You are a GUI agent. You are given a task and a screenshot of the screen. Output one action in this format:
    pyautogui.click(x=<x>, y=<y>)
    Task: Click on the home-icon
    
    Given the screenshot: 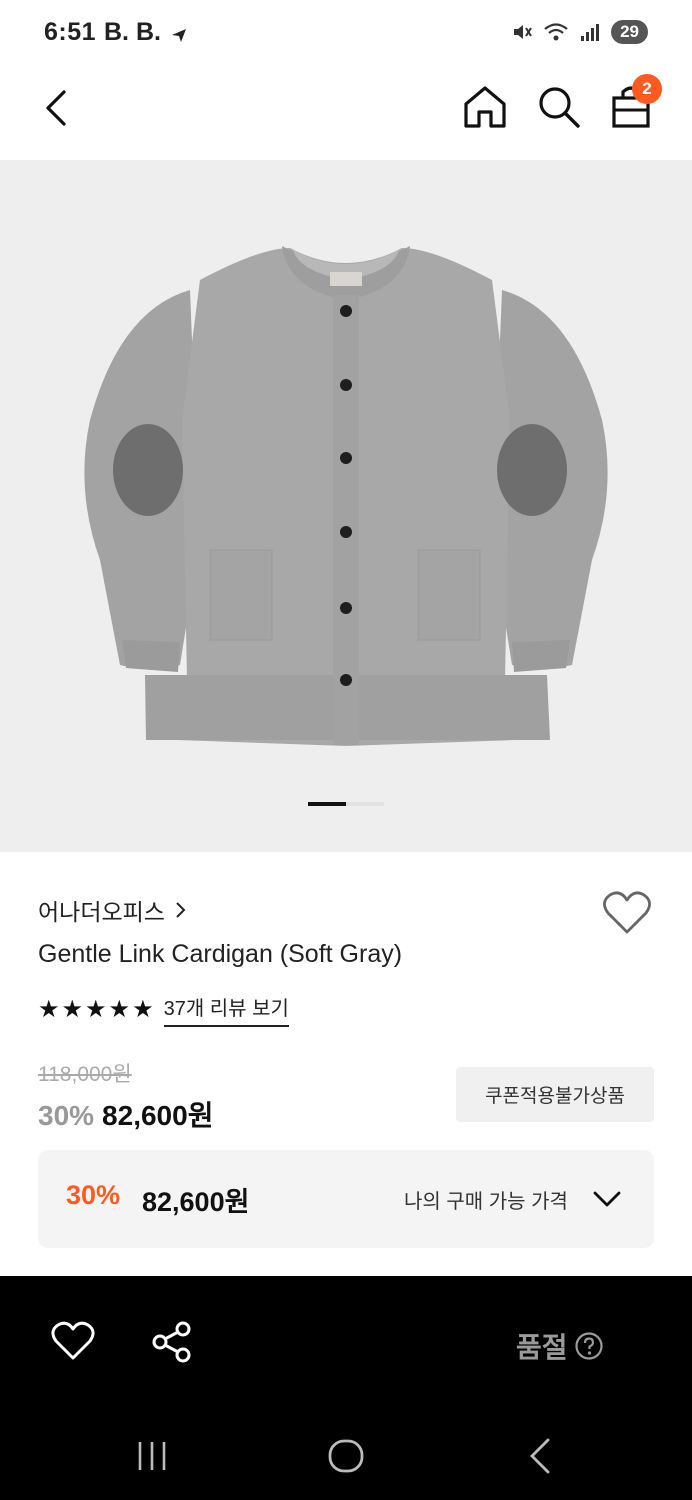 What is the action you would take?
    pyautogui.click(x=485, y=107)
    